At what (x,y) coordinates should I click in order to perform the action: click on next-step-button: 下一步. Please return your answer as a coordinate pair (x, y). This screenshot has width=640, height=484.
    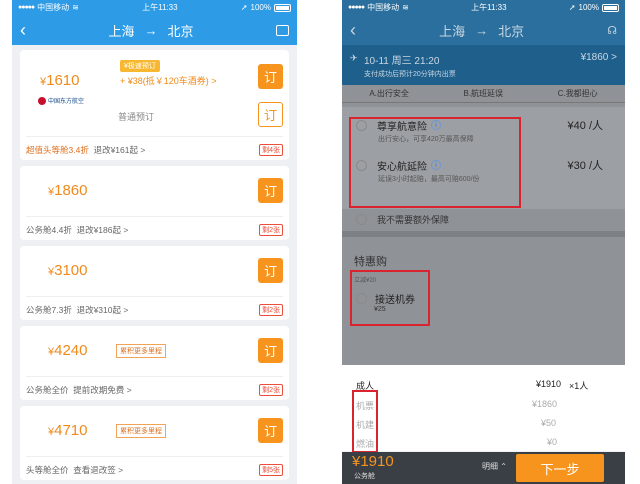
    Looking at the image, I should click on (560, 468).